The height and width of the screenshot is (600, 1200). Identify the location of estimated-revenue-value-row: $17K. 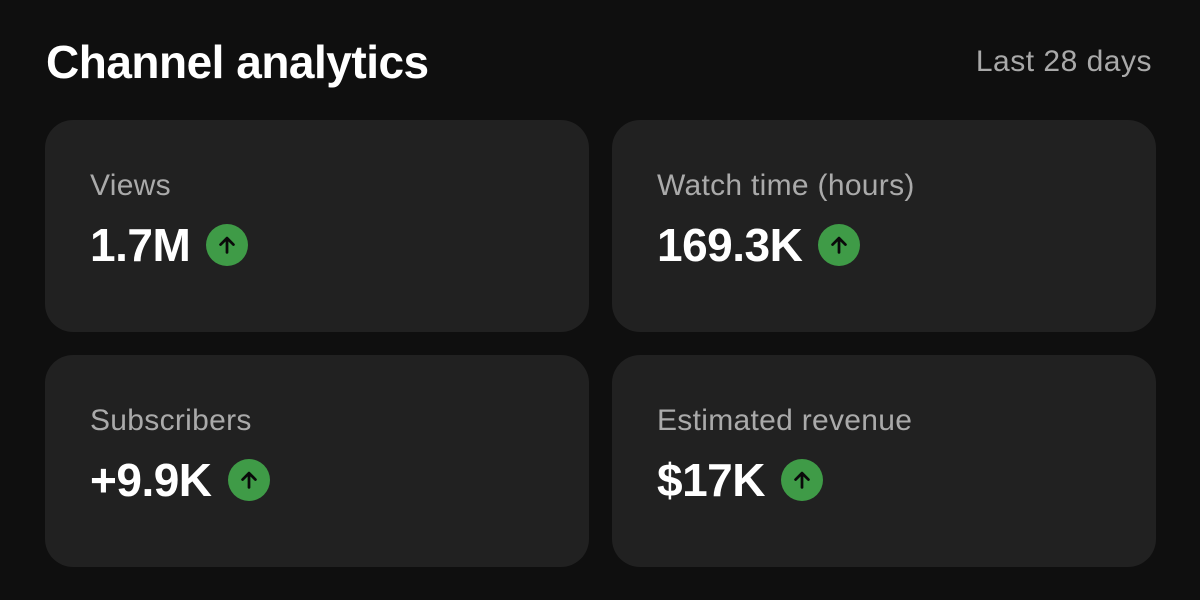
(906, 480).